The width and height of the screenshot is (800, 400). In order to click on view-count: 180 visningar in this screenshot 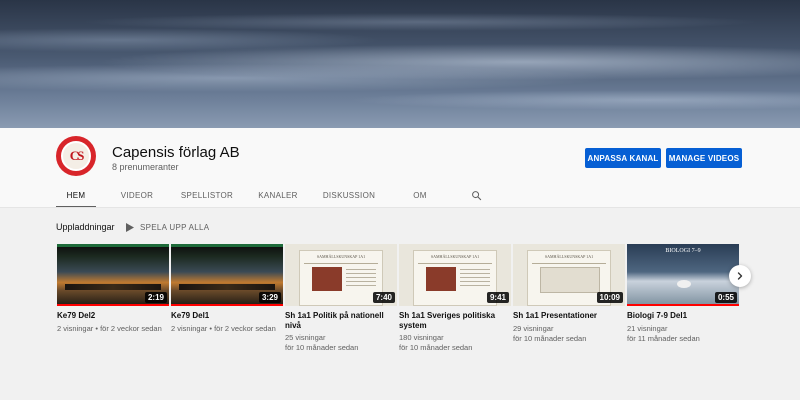, I will do `click(421, 337)`.